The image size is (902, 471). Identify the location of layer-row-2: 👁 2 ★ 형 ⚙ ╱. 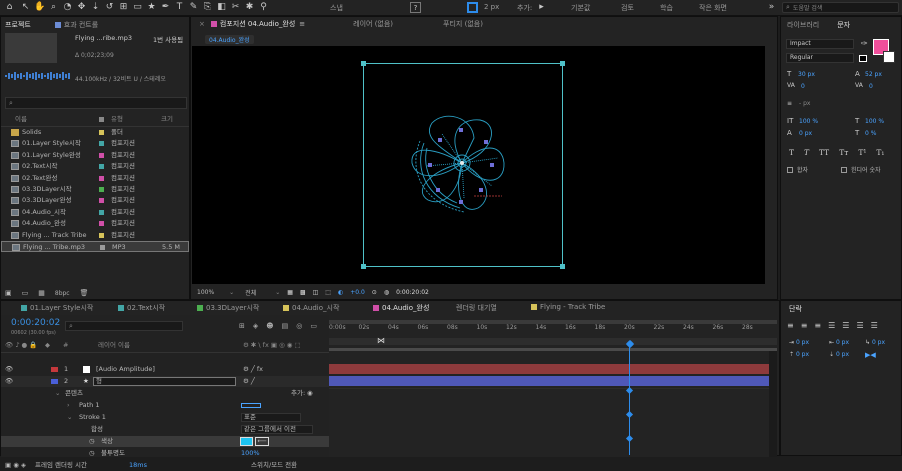
(165, 381).